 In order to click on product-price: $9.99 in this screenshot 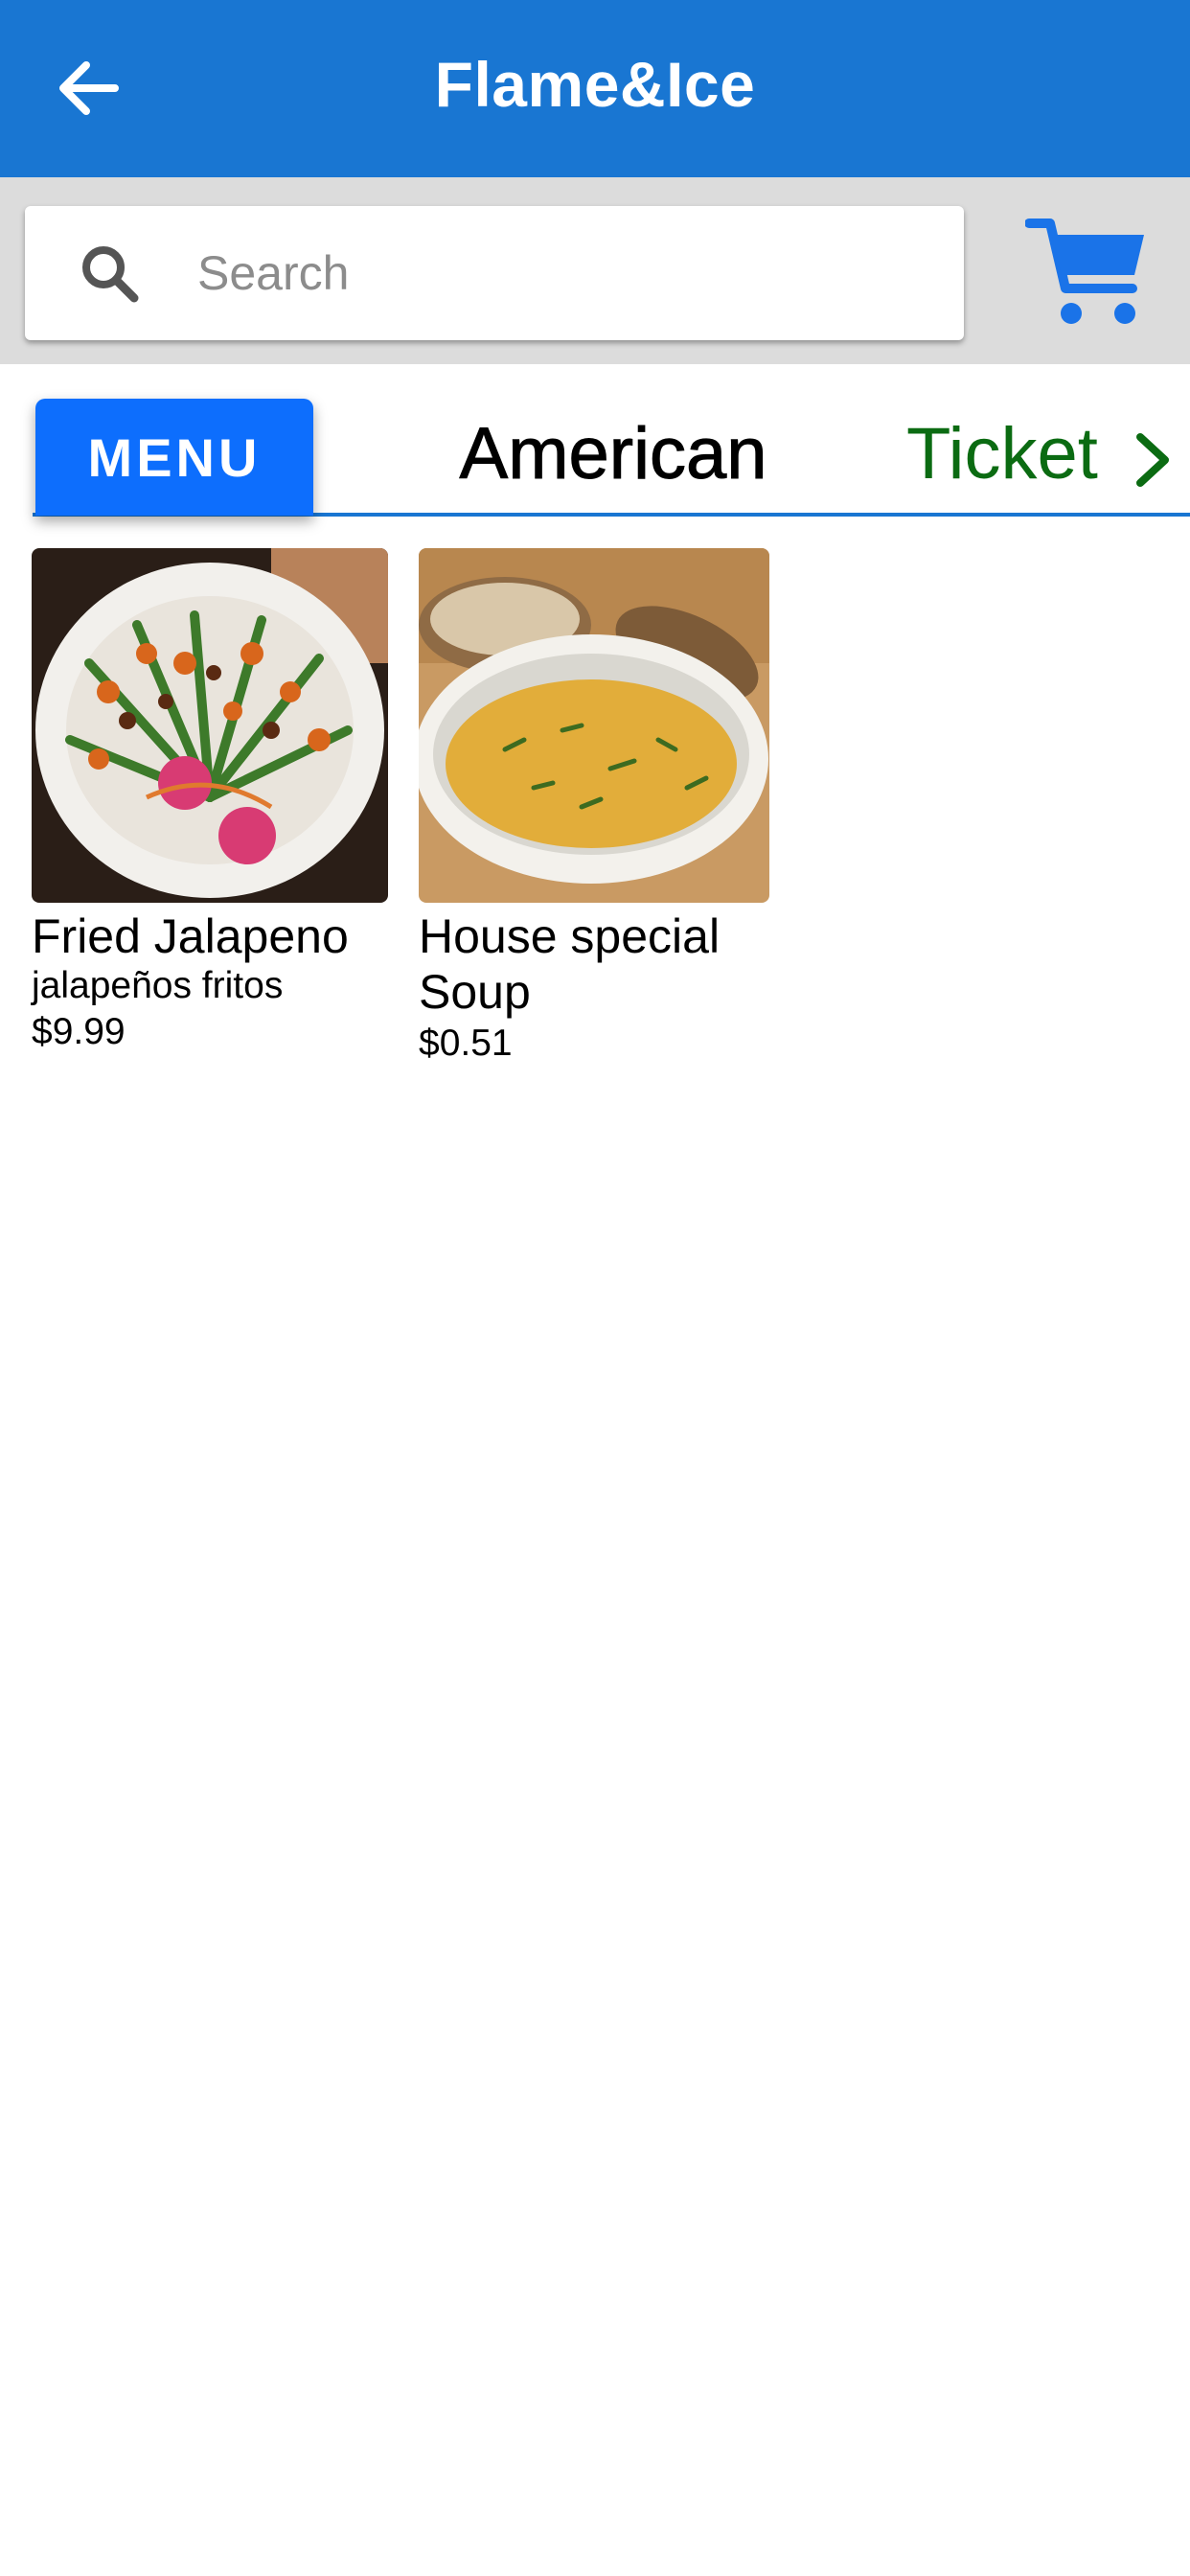, I will do `click(79, 1031)`.